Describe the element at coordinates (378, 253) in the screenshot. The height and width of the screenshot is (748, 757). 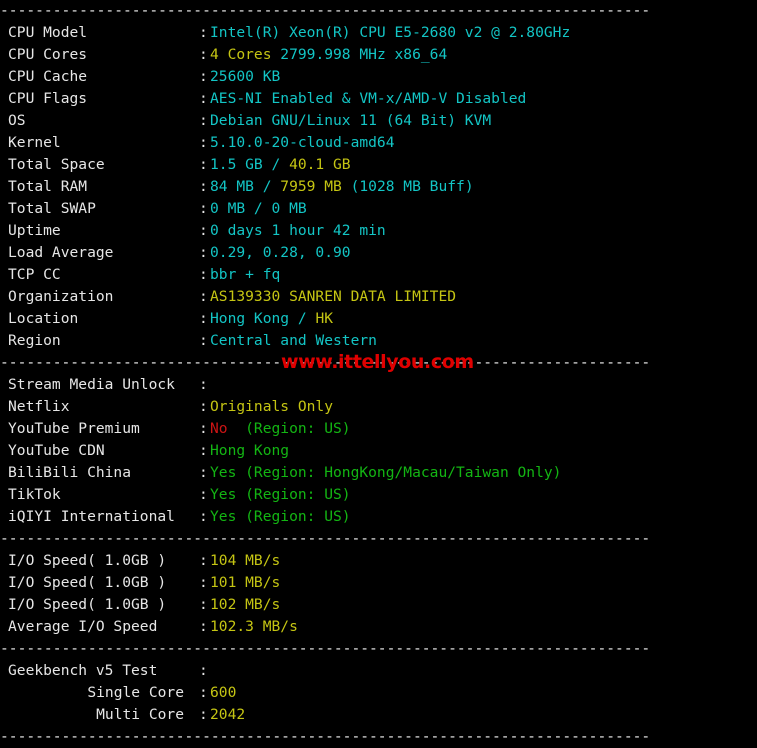
I see `system-info-row: Load Average:0.29, 0.28, 0.90` at that location.